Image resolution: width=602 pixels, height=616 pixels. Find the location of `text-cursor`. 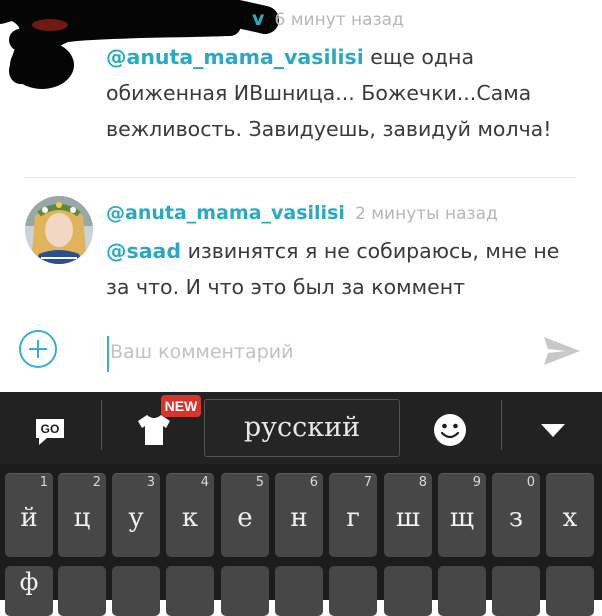

text-cursor is located at coordinates (108, 354).